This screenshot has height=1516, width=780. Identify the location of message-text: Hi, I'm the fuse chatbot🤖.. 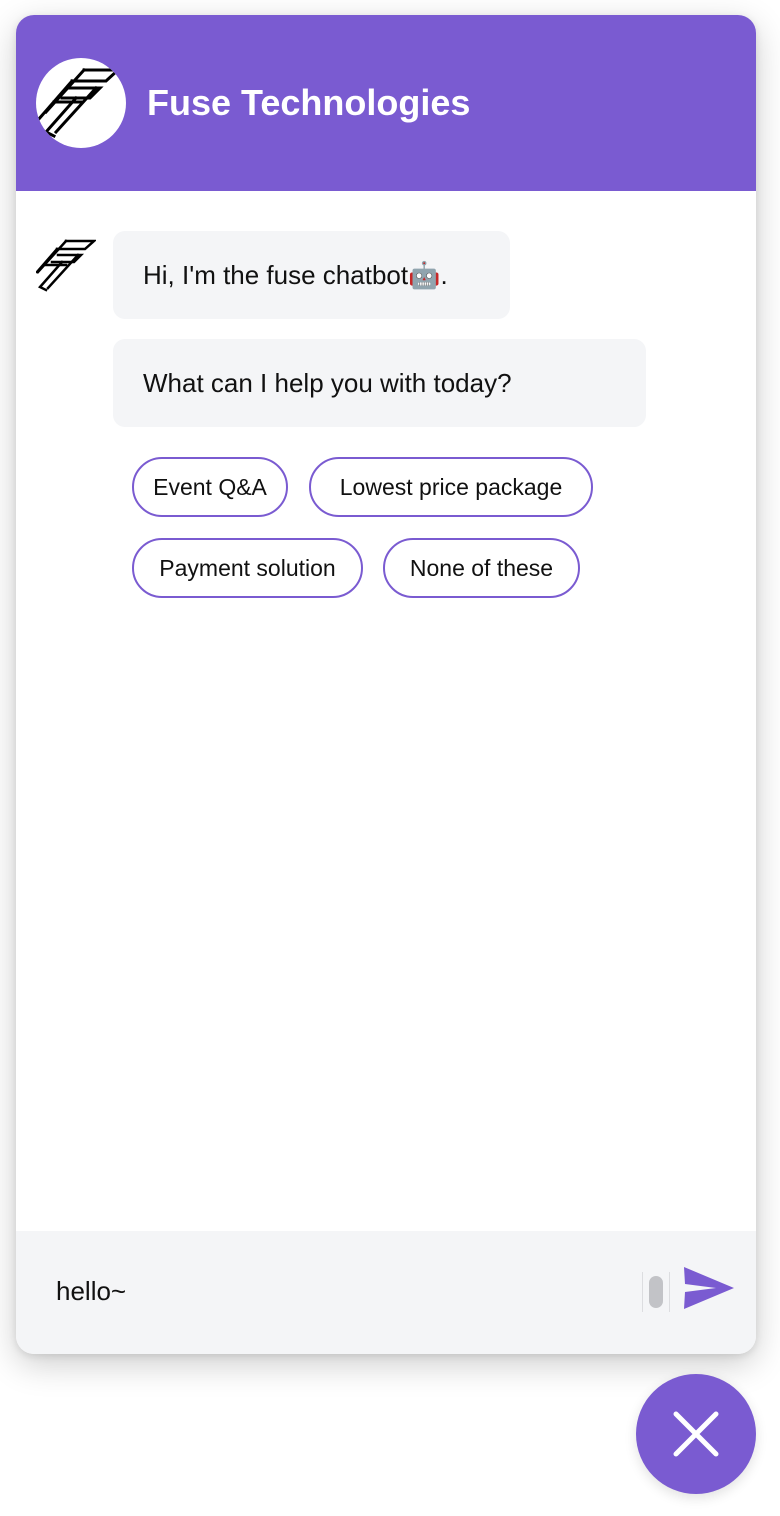
(295, 275).